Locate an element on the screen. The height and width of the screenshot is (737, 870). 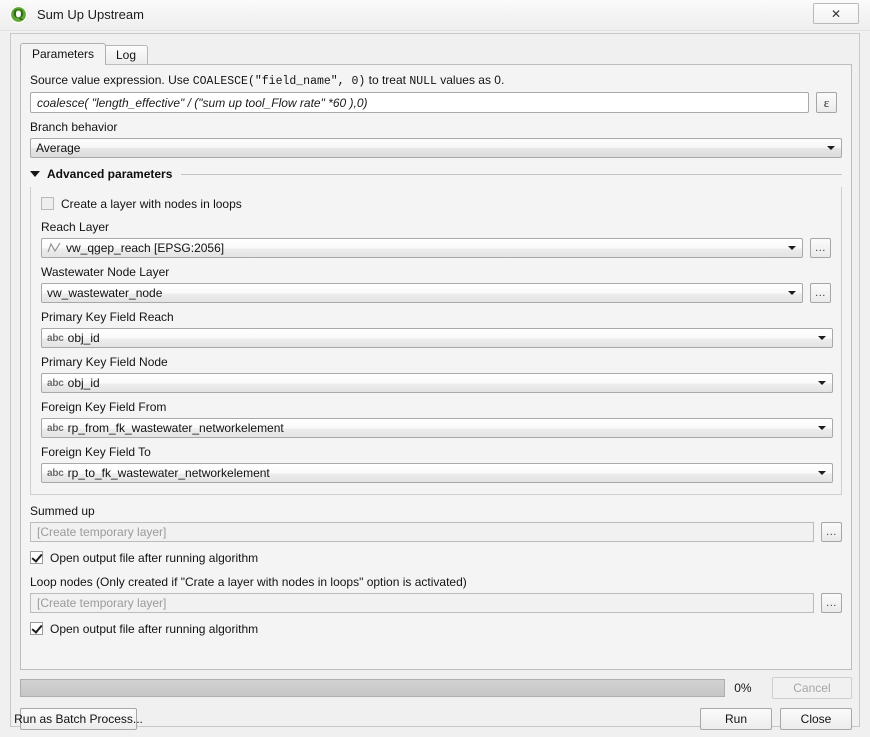
reach-layer-value: vw_qgep_reach [EPSG:2056] is located at coordinates (145, 248).